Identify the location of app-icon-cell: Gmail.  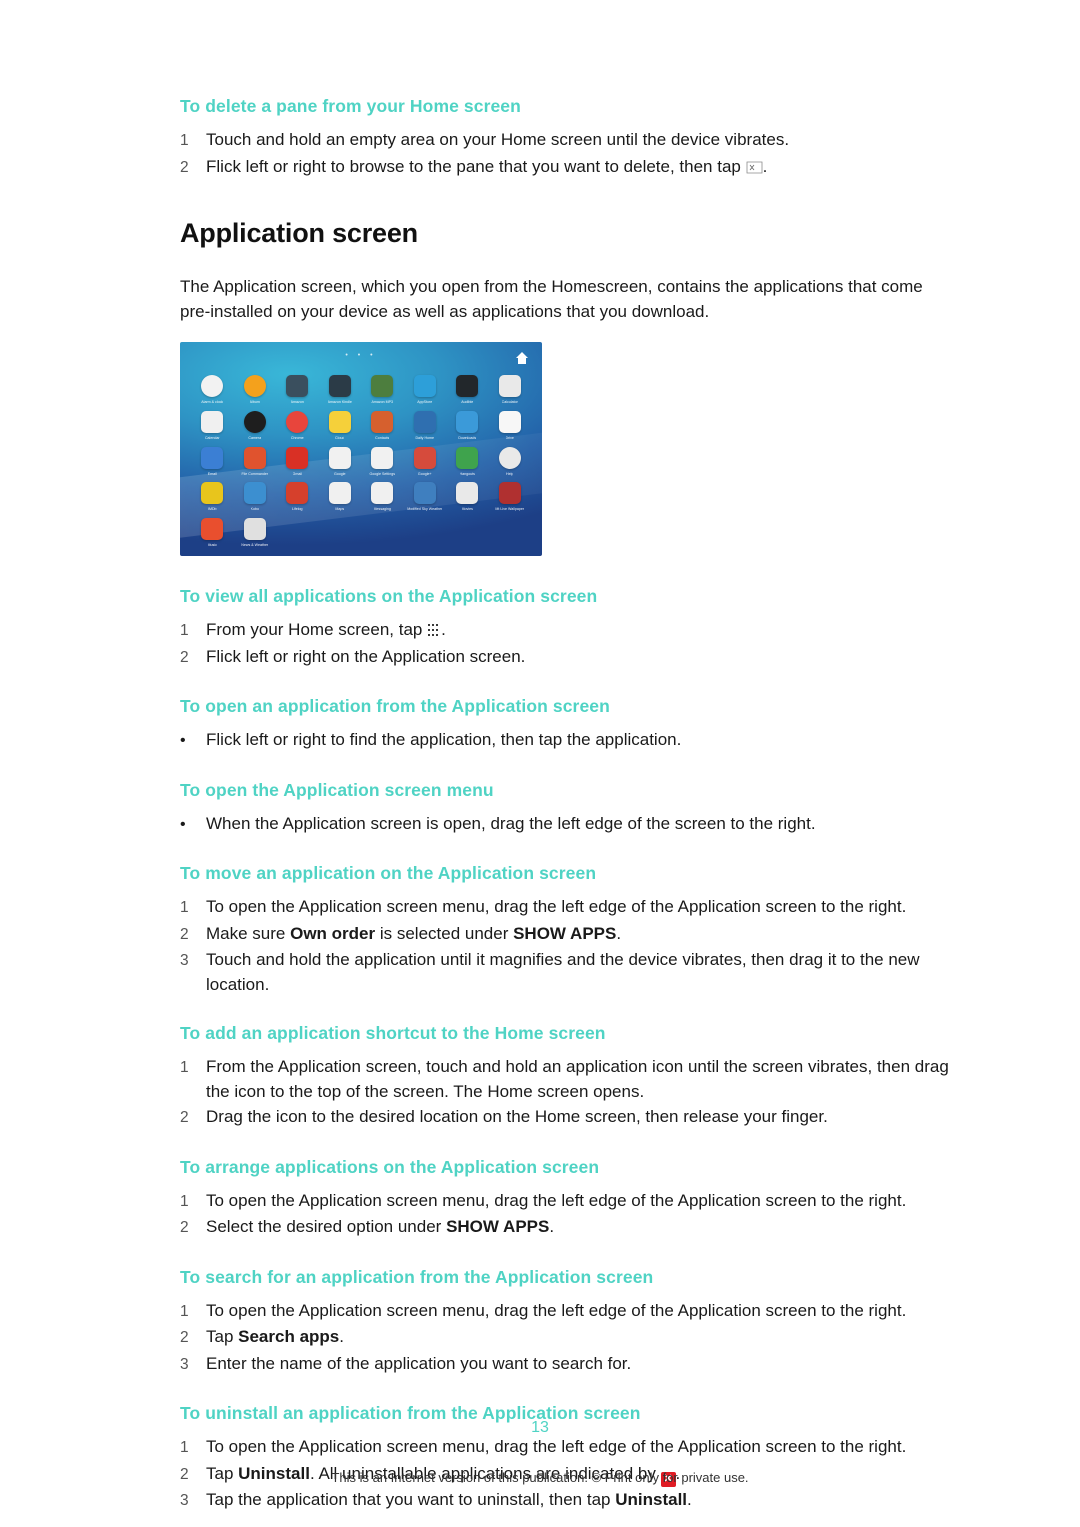
(297, 461).